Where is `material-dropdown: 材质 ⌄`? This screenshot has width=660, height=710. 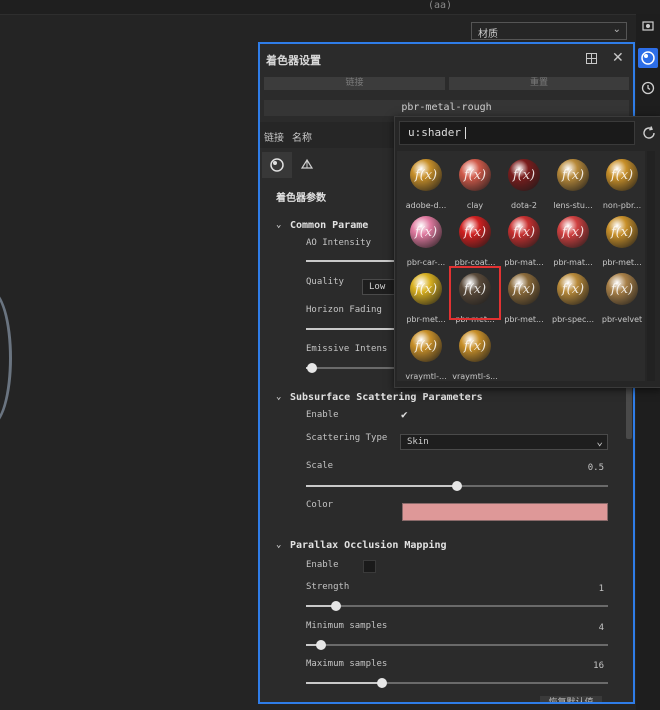 material-dropdown: 材质 ⌄ is located at coordinates (549, 31).